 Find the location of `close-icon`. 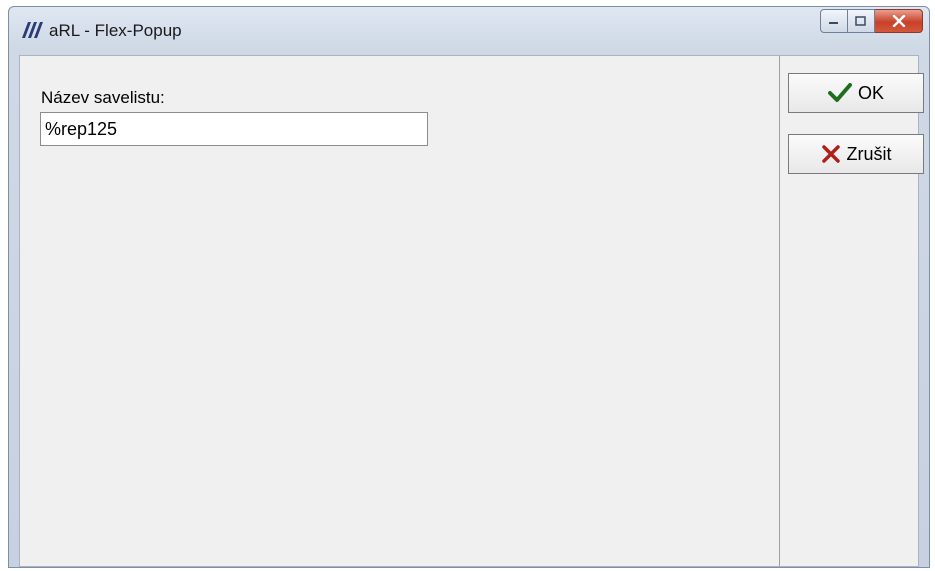

close-icon is located at coordinates (898, 21).